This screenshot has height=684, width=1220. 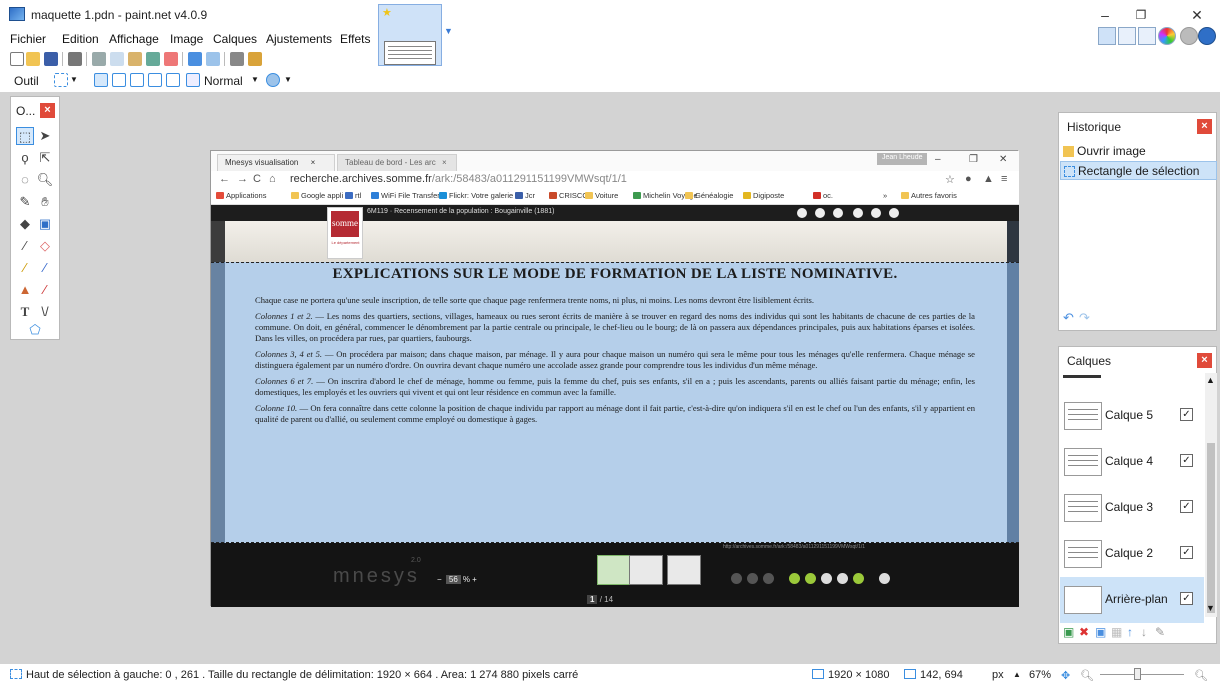 What do you see at coordinates (25, 268) in the screenshot?
I see `pencil-tool-icon: ∕` at bounding box center [25, 268].